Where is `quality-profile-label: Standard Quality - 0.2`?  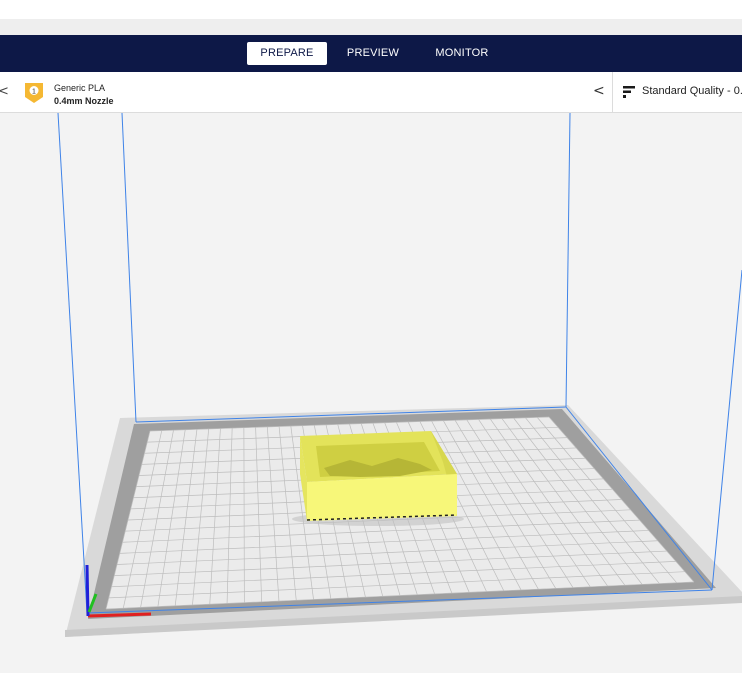
quality-profile-label: Standard Quality - 0.2 is located at coordinates (692, 91).